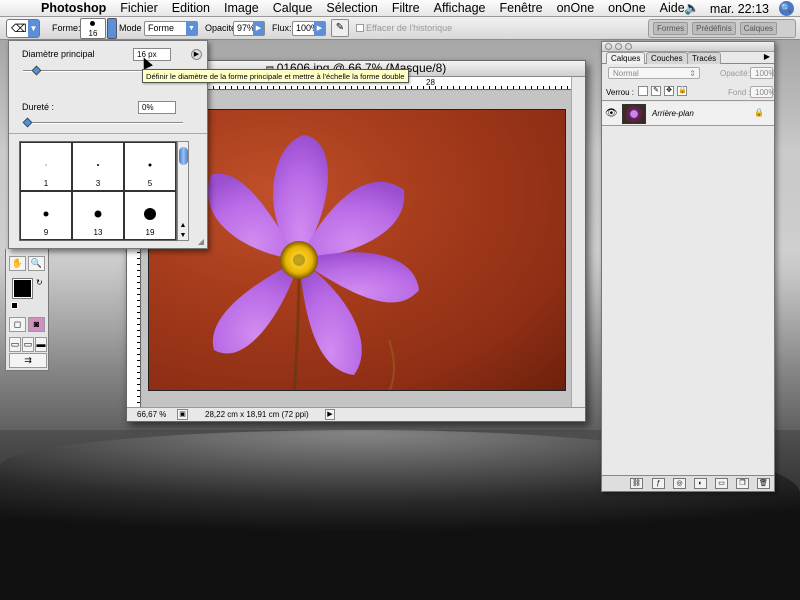  I want to click on quick-mask-button: ◙, so click(36, 324).